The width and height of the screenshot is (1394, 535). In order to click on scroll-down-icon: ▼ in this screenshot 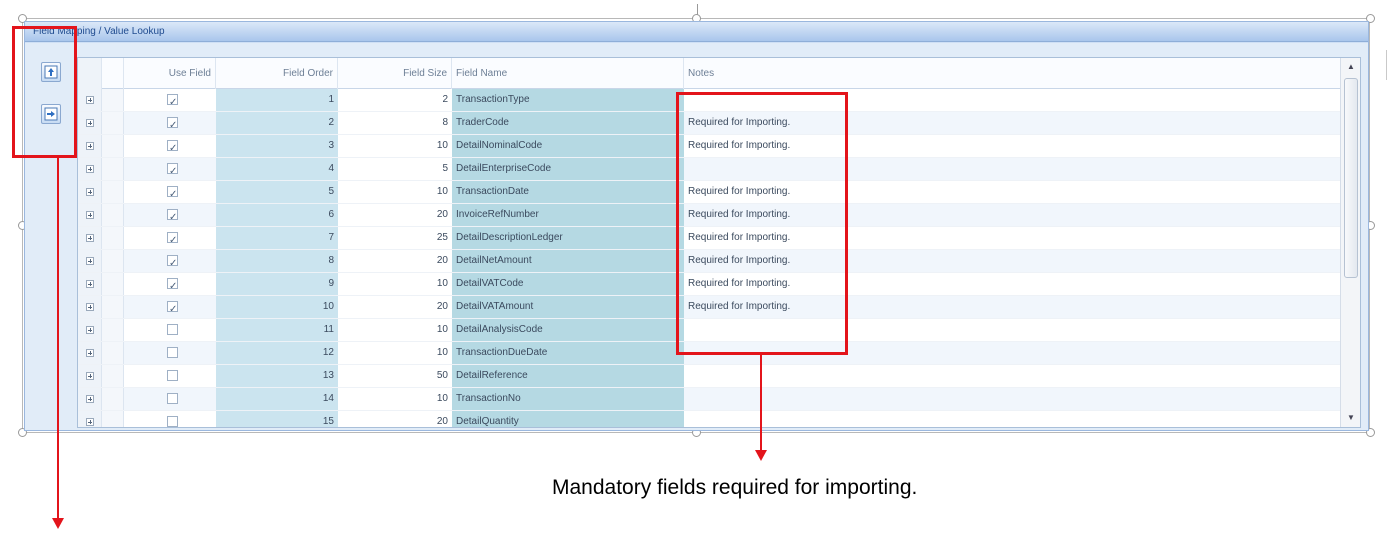, I will do `click(1350, 418)`.